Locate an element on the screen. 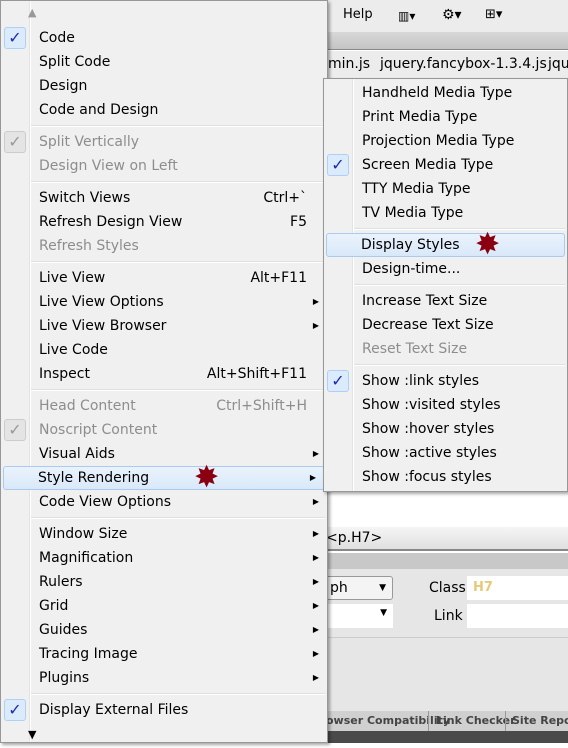 This screenshot has width=568, height=748. format-select: ph ▼ is located at coordinates (356, 588).